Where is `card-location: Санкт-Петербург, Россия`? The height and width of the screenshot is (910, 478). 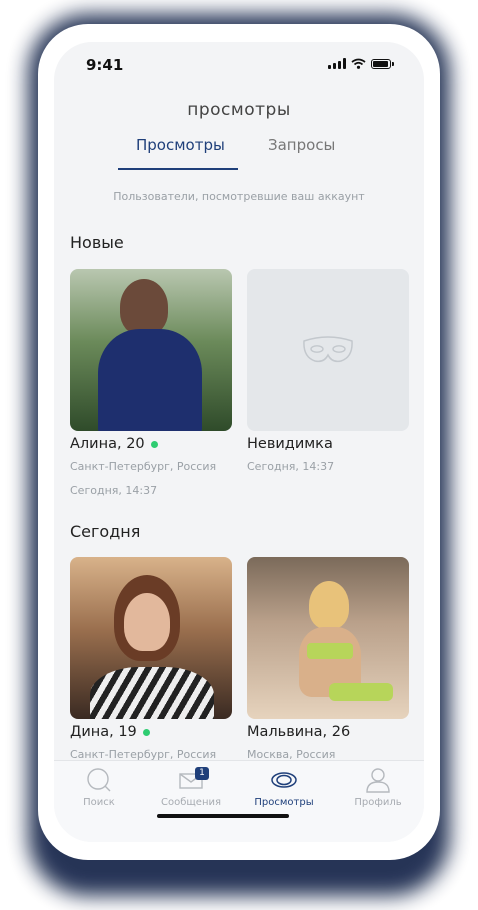 card-location: Санкт-Петербург, Россия is located at coordinates (143, 466).